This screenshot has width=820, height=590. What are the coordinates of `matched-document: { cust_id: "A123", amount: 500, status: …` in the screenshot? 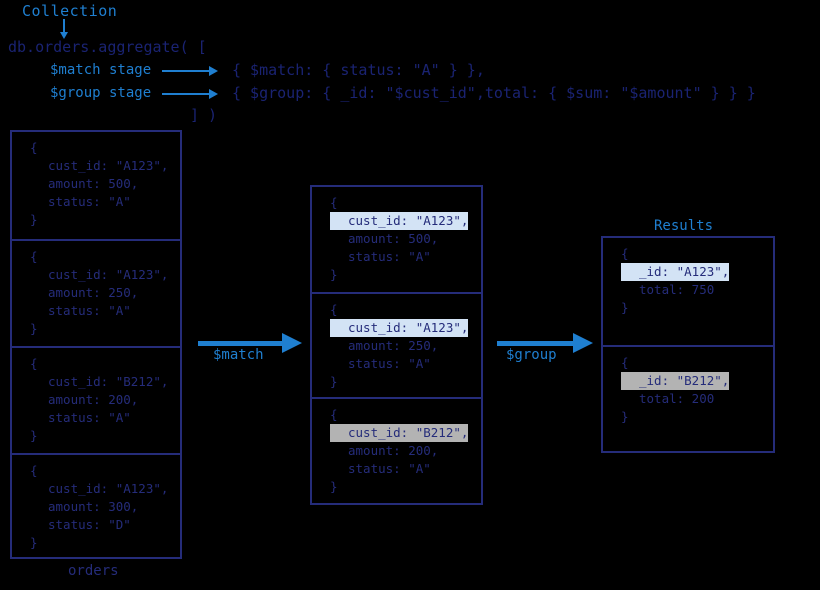 It's located at (396, 239).